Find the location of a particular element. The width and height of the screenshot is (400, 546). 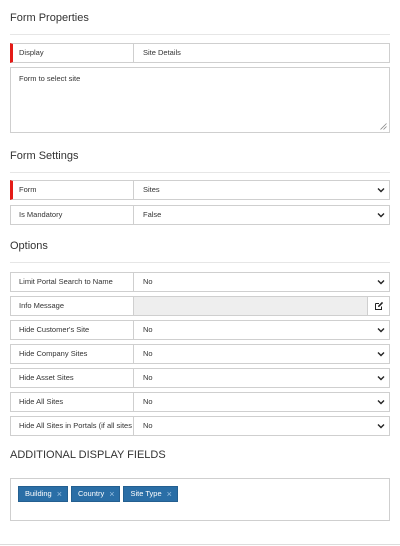

info-message-row: Info Message is located at coordinates (200, 306).